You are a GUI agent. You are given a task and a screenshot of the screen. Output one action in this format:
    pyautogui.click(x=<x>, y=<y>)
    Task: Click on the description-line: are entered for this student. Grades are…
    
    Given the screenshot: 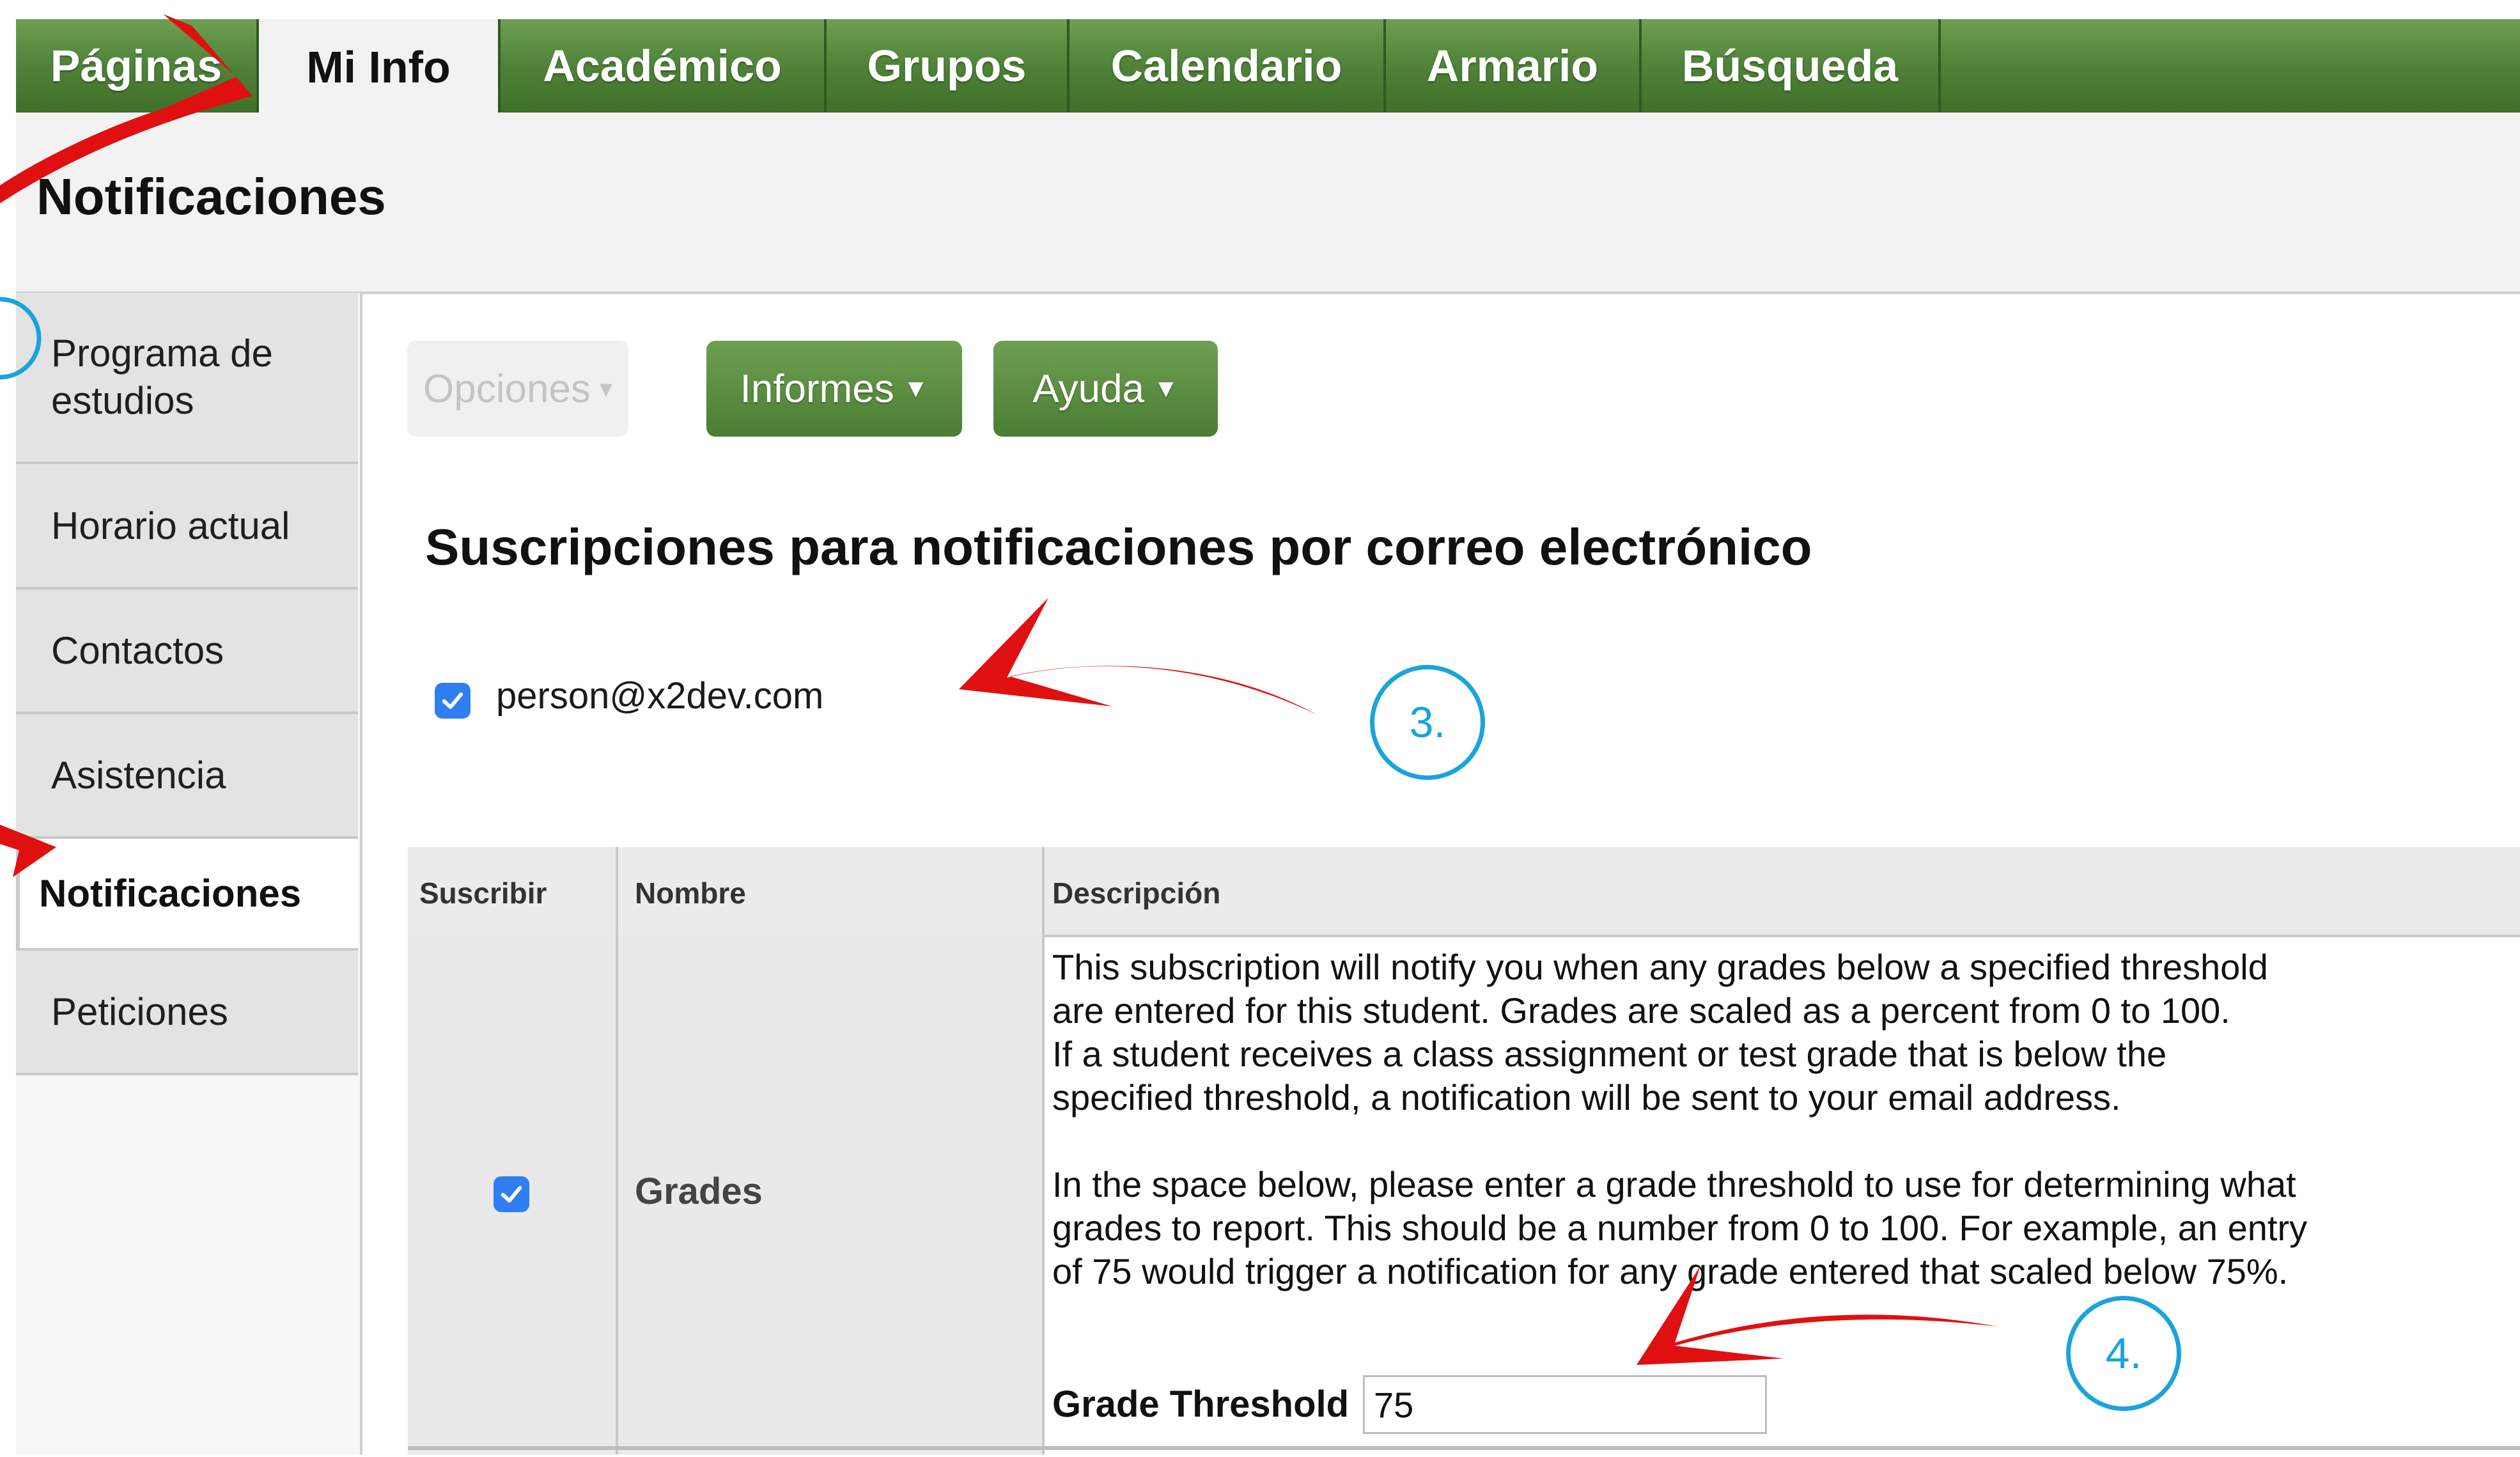 What is the action you would take?
    pyautogui.click(x=1641, y=1010)
    